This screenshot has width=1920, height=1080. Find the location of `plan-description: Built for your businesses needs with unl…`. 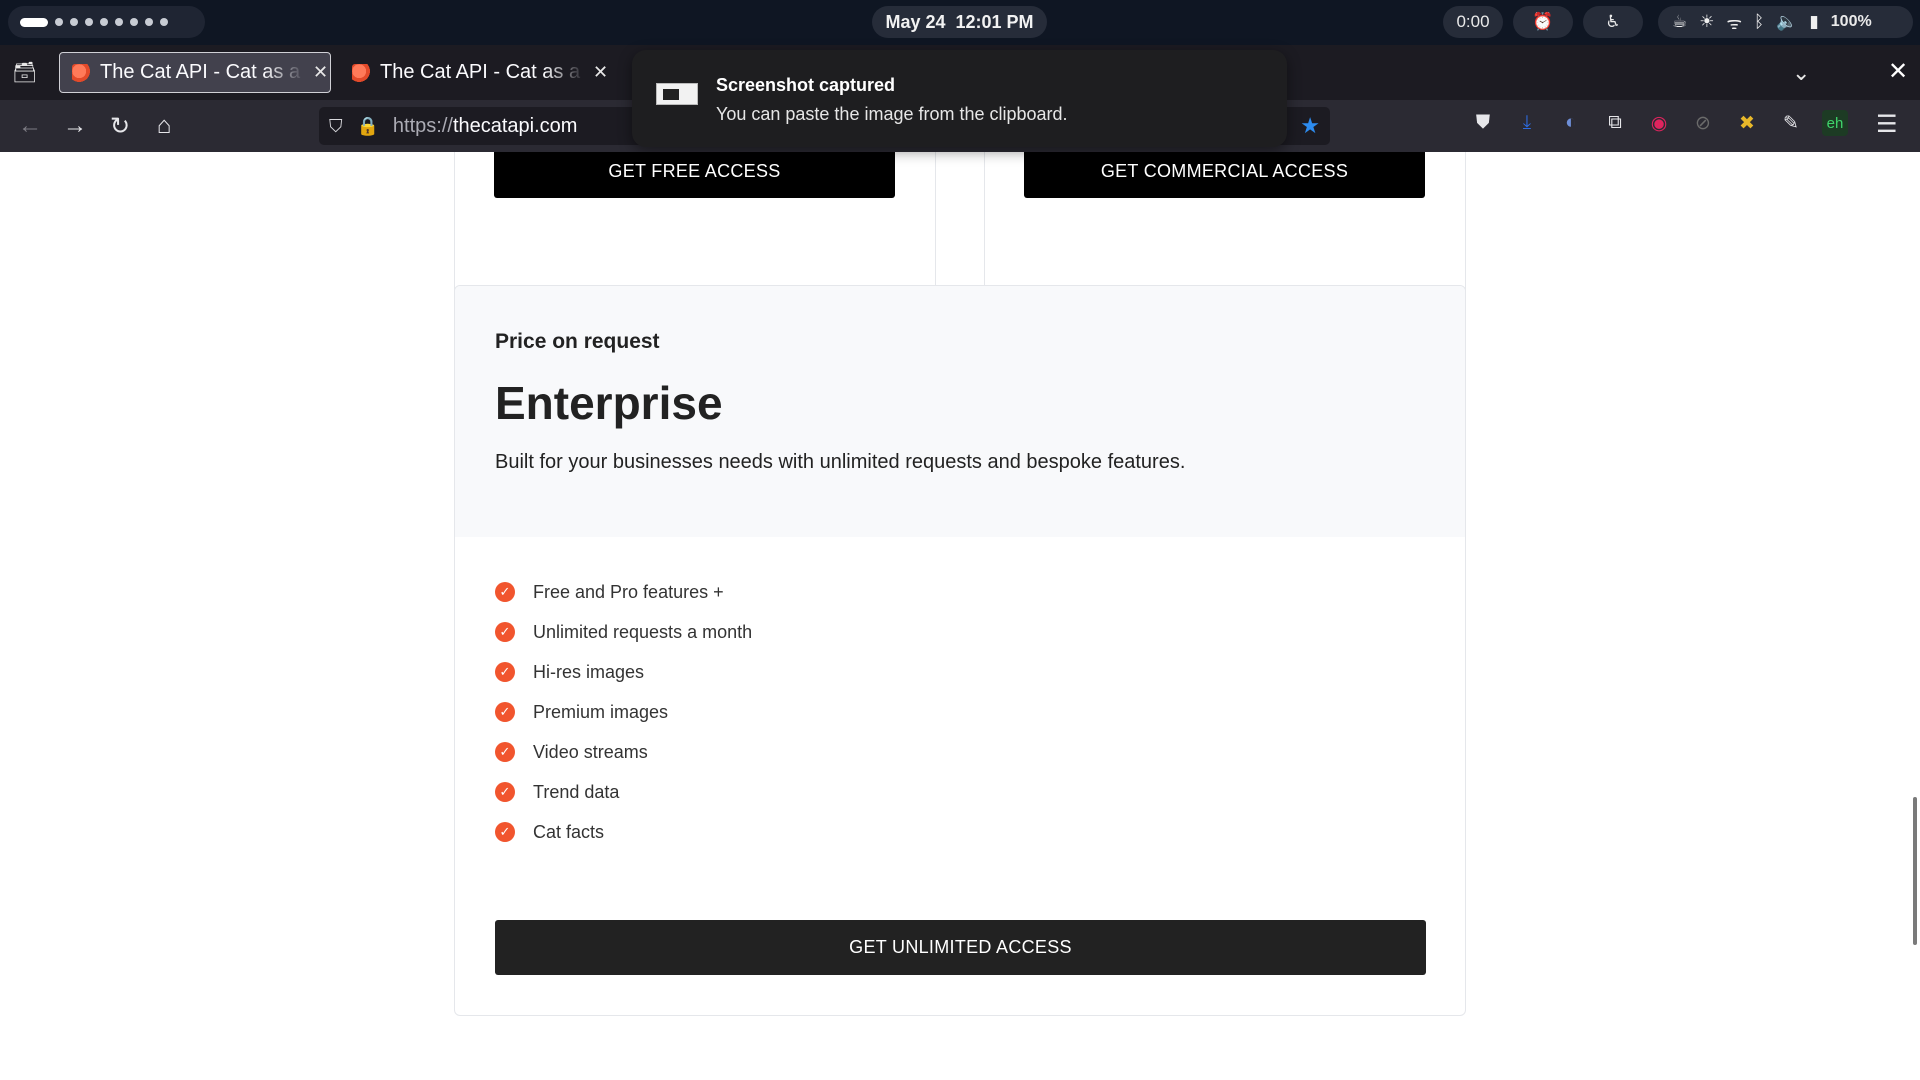

plan-description: Built for your businesses needs with unl… is located at coordinates (840, 462).